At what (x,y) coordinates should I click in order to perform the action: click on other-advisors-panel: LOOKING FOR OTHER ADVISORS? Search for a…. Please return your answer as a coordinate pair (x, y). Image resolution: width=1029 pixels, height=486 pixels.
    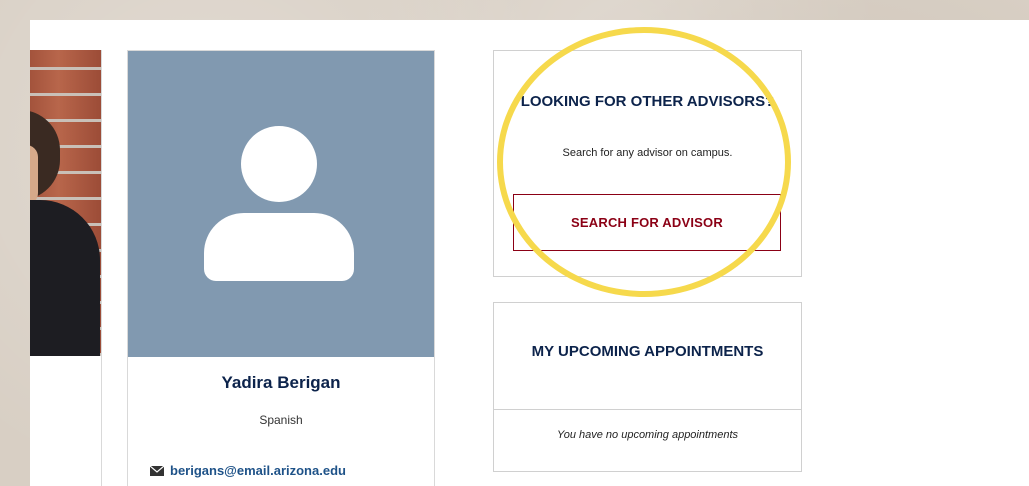
    Looking at the image, I should click on (647, 163).